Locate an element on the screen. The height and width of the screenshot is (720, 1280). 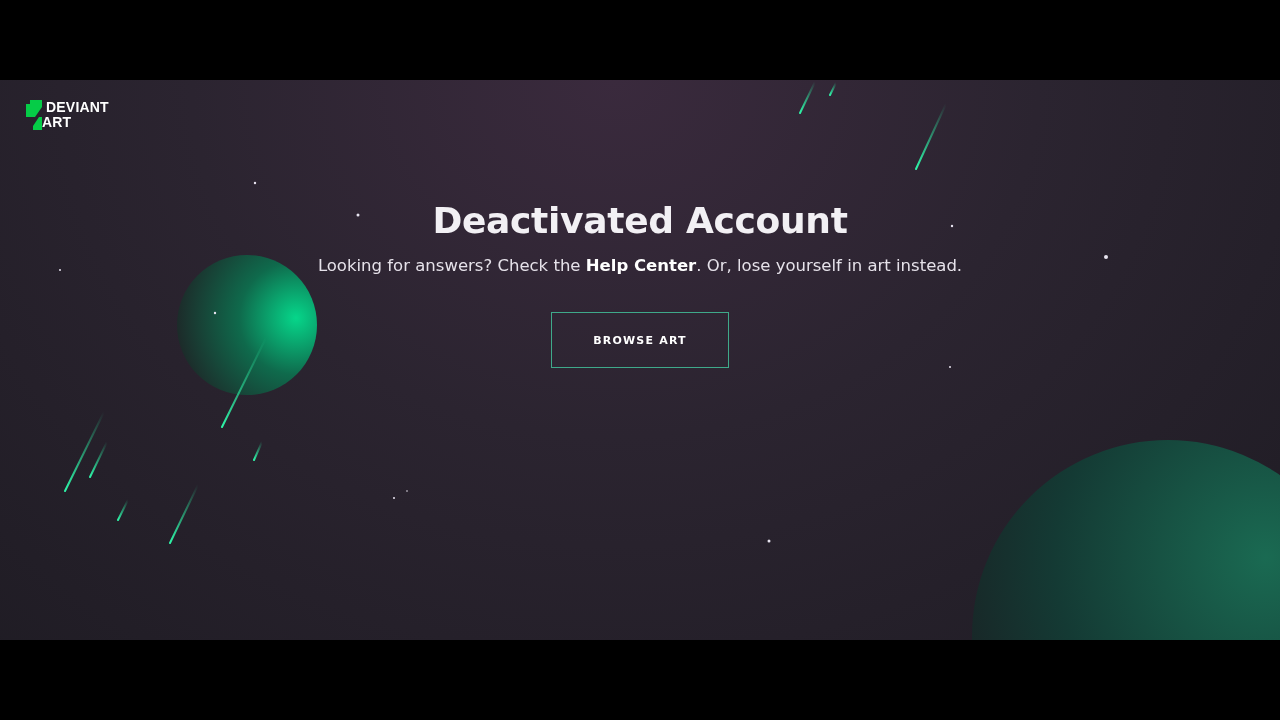
page-heading: Deactivated Account is located at coordinates (640, 221).